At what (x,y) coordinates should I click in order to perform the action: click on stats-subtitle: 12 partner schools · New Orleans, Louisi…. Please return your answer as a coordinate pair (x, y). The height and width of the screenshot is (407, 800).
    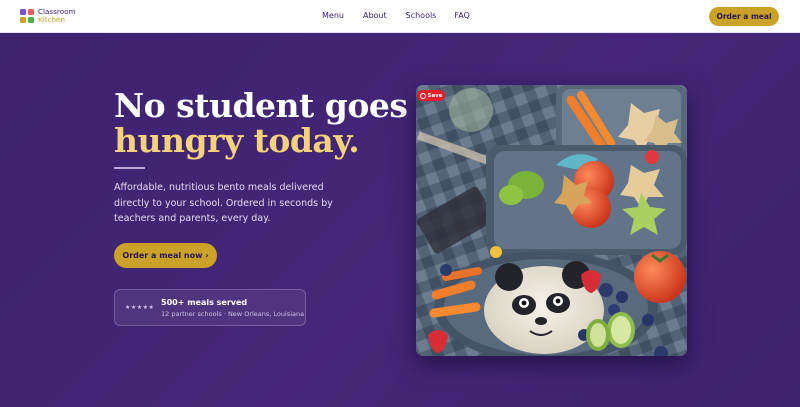
    Looking at the image, I should click on (233, 314).